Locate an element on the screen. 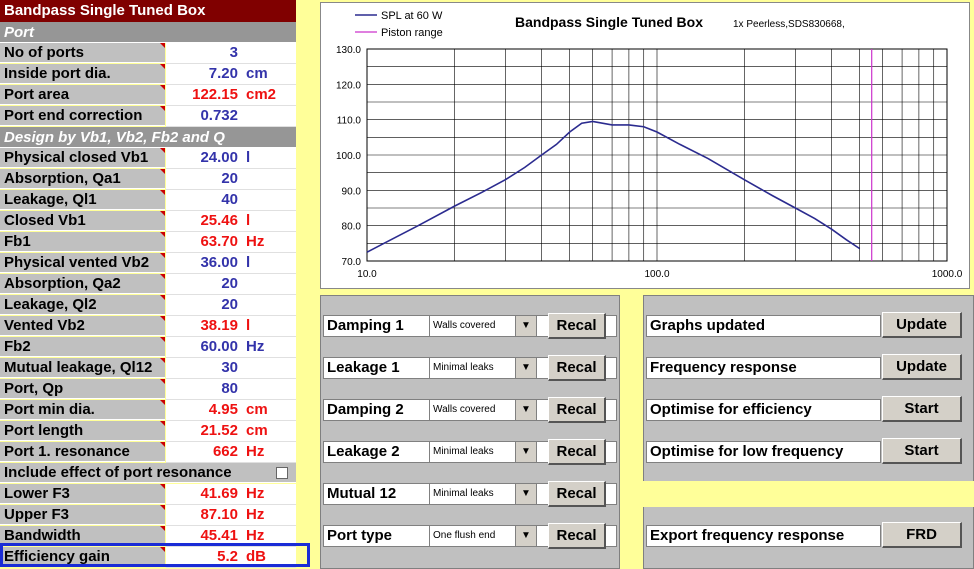  action-button: FRD is located at coordinates (922, 535).